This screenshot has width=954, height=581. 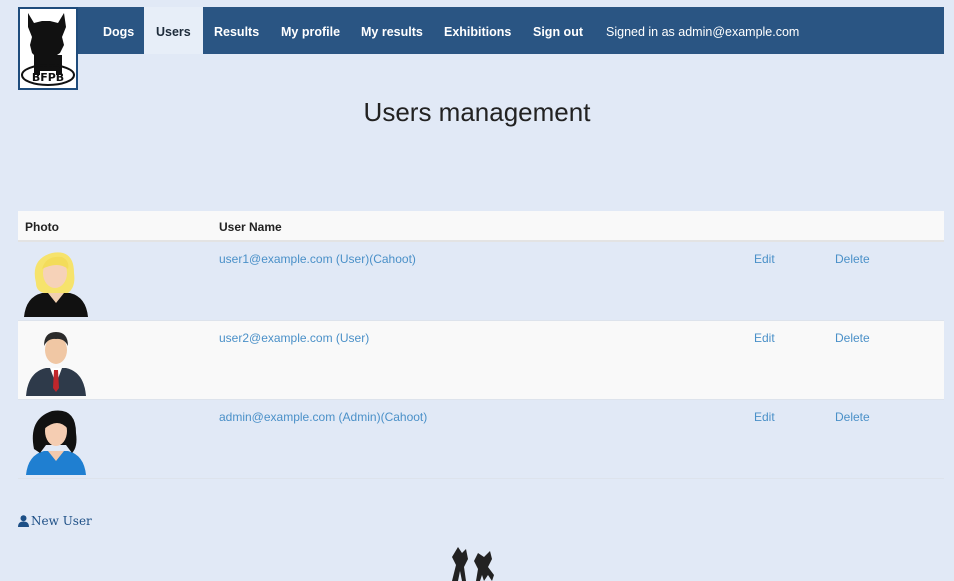 I want to click on signed-in-status: Signed in as admin@example.com, so click(x=703, y=32).